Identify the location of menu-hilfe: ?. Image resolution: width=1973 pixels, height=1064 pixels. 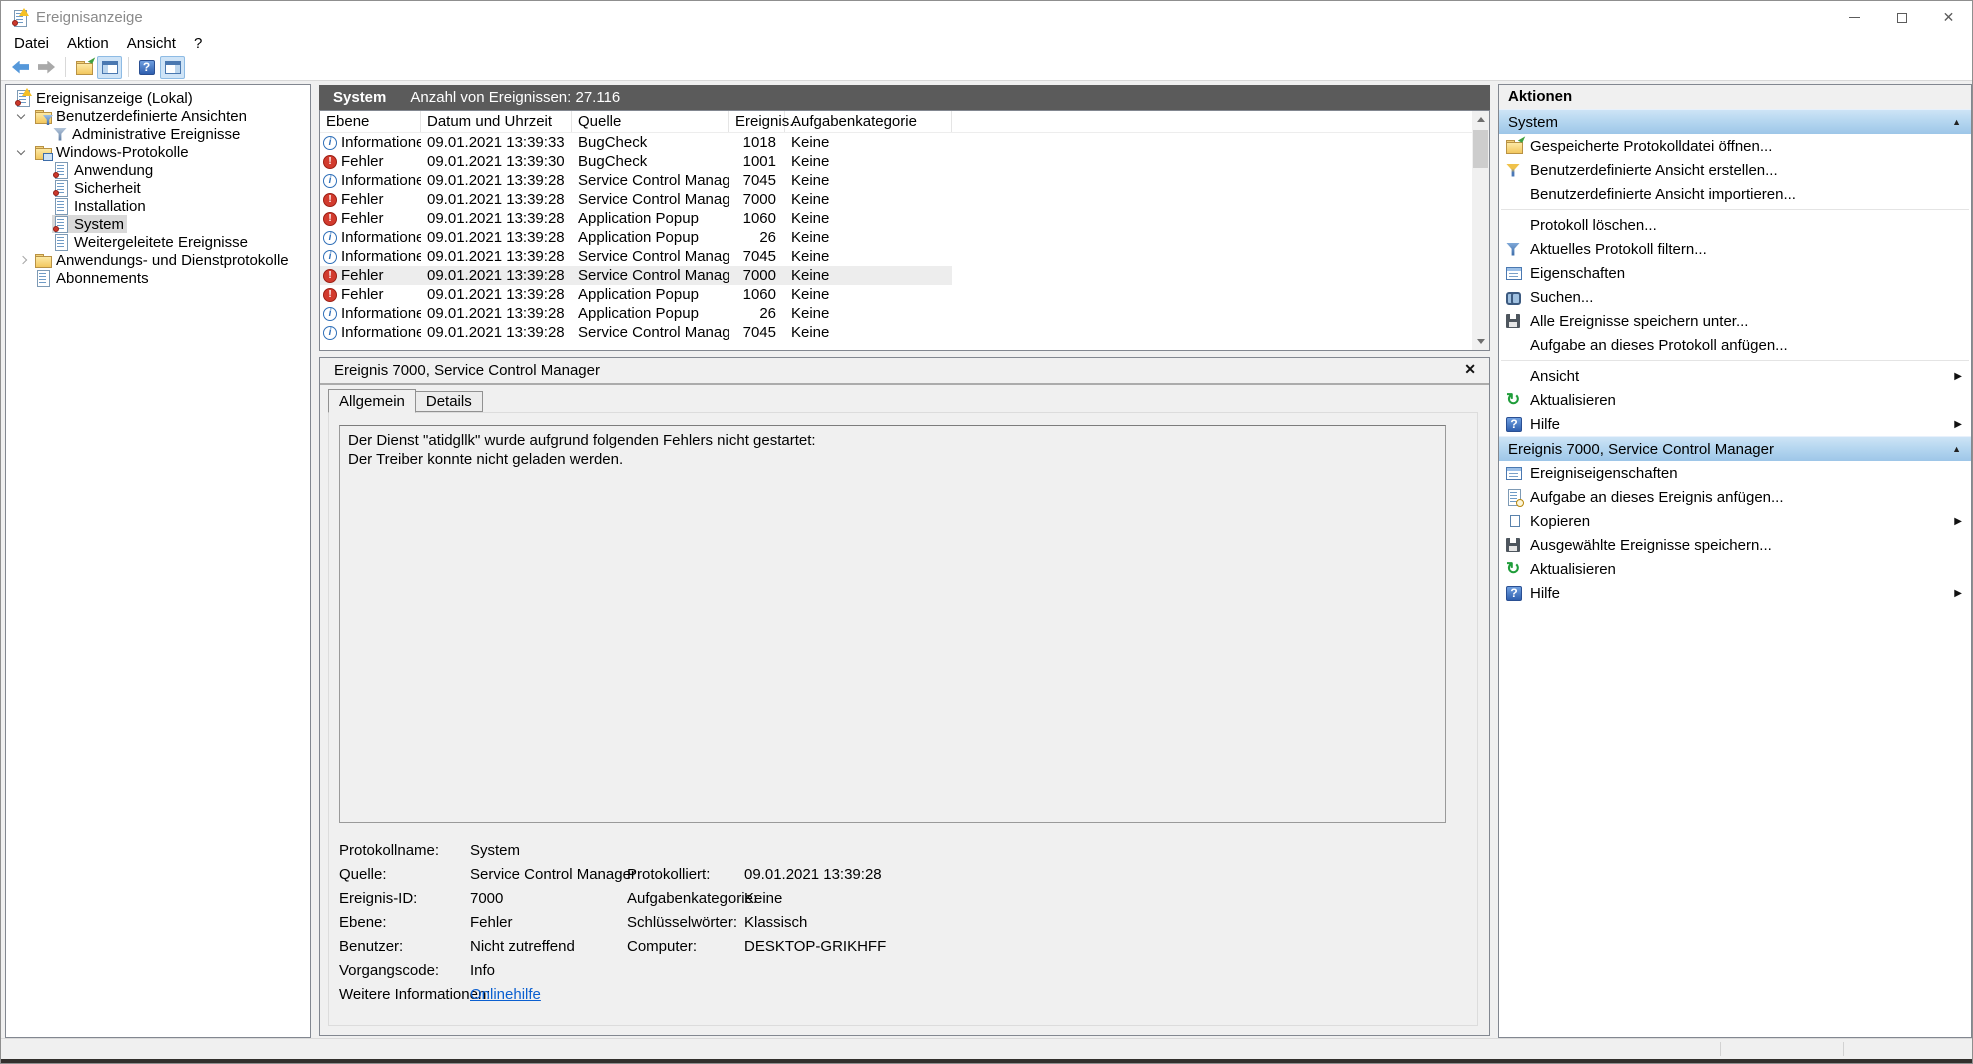
(198, 44).